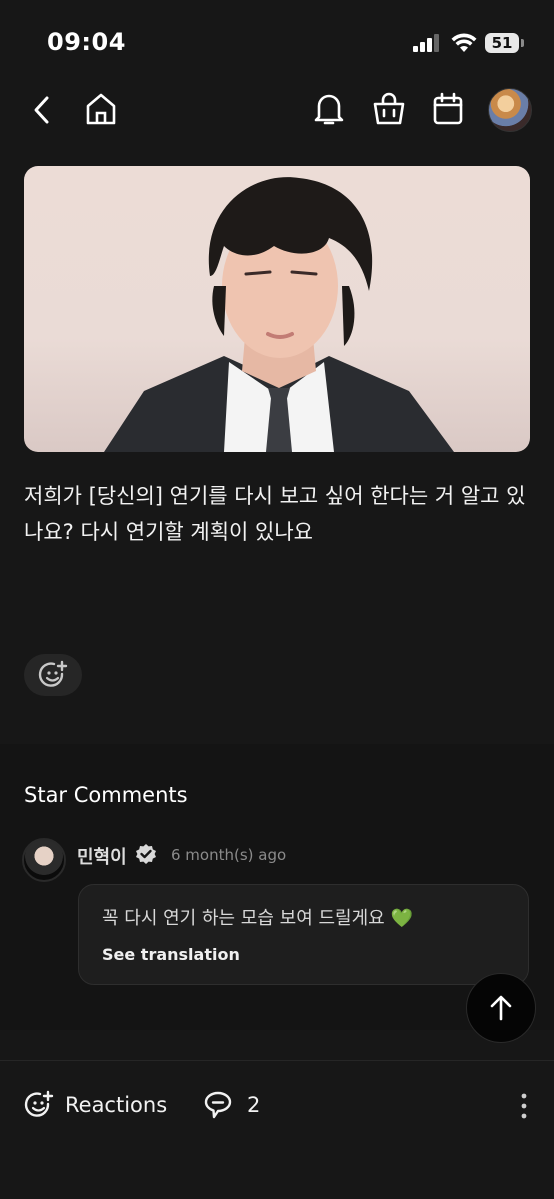  What do you see at coordinates (116, 1105) in the screenshot?
I see `reactions-button: Reactions` at bounding box center [116, 1105].